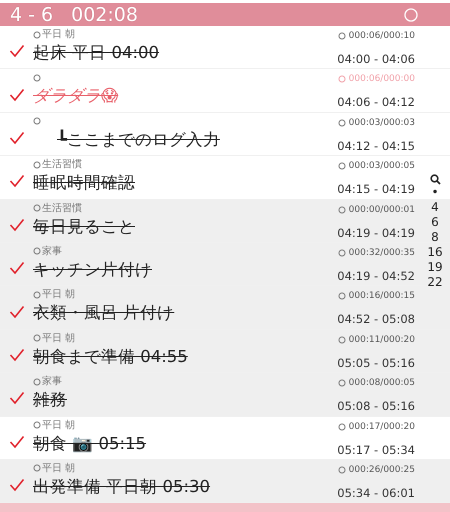 This screenshot has height=512, width=450. I want to click on time-range: 04:06 - 04:12, so click(376, 102).